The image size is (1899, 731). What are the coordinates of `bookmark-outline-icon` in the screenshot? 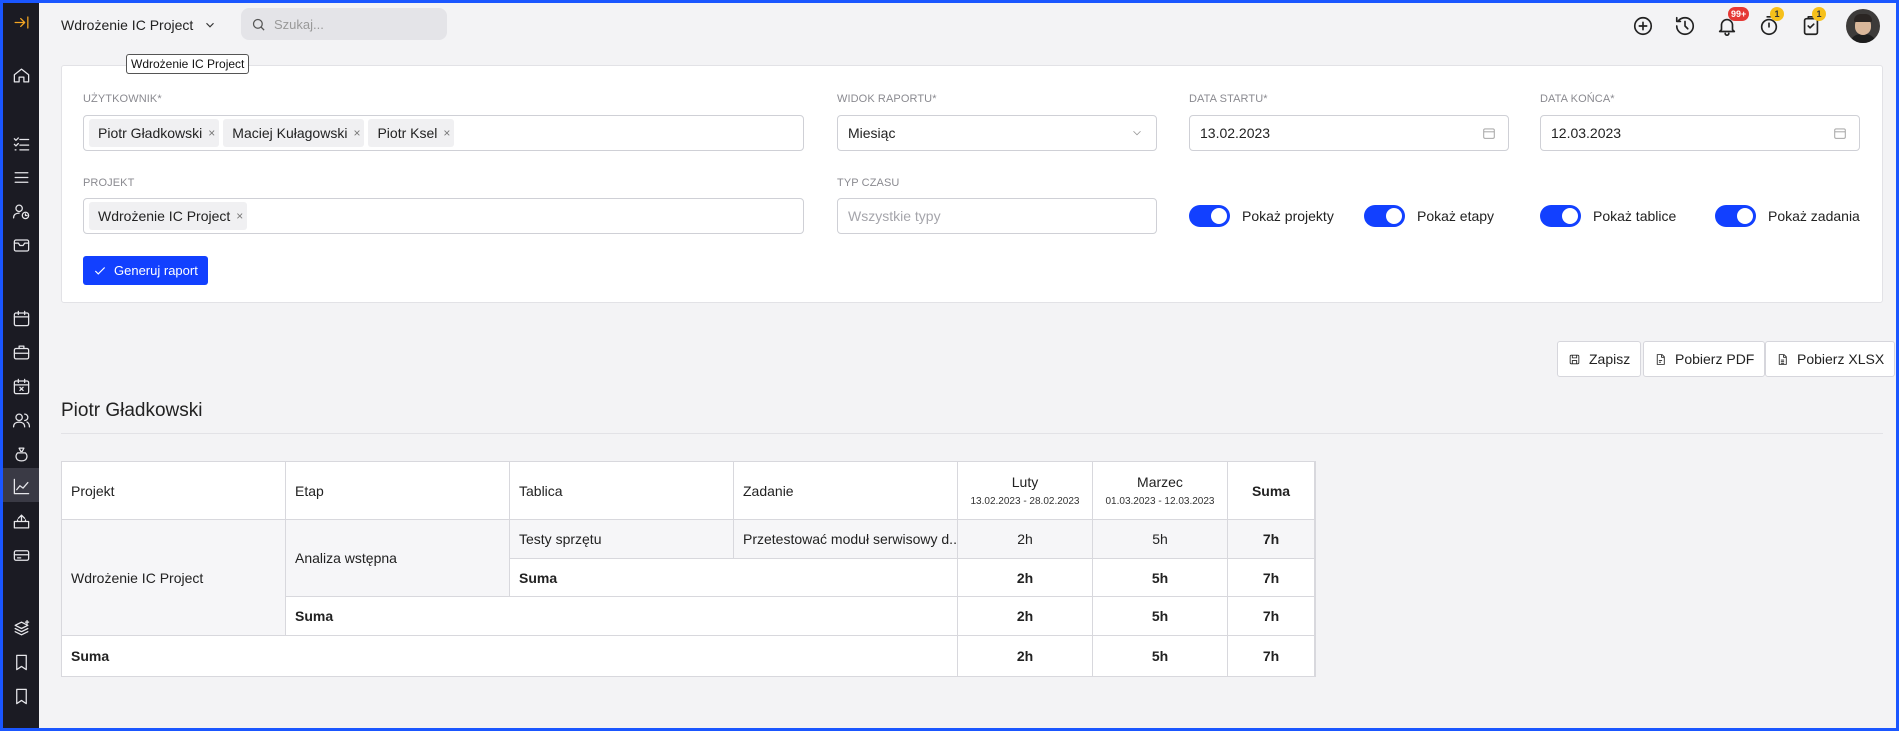 It's located at (21, 696).